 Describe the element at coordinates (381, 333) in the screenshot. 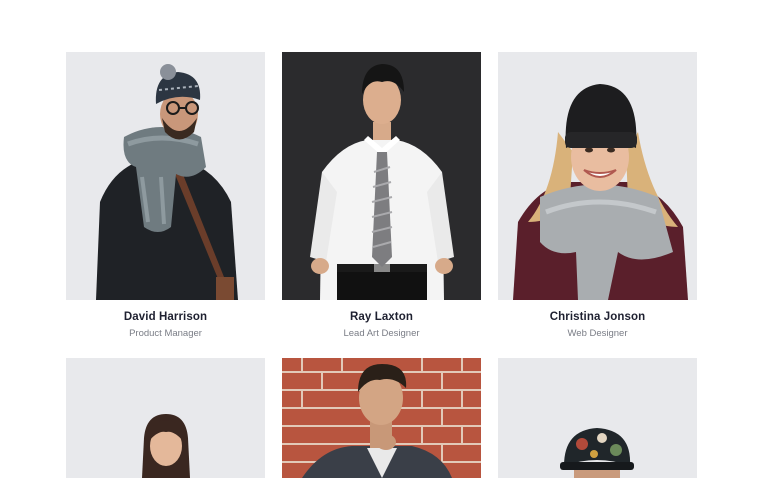

I see `team-member-role: Lead Art Designer` at that location.